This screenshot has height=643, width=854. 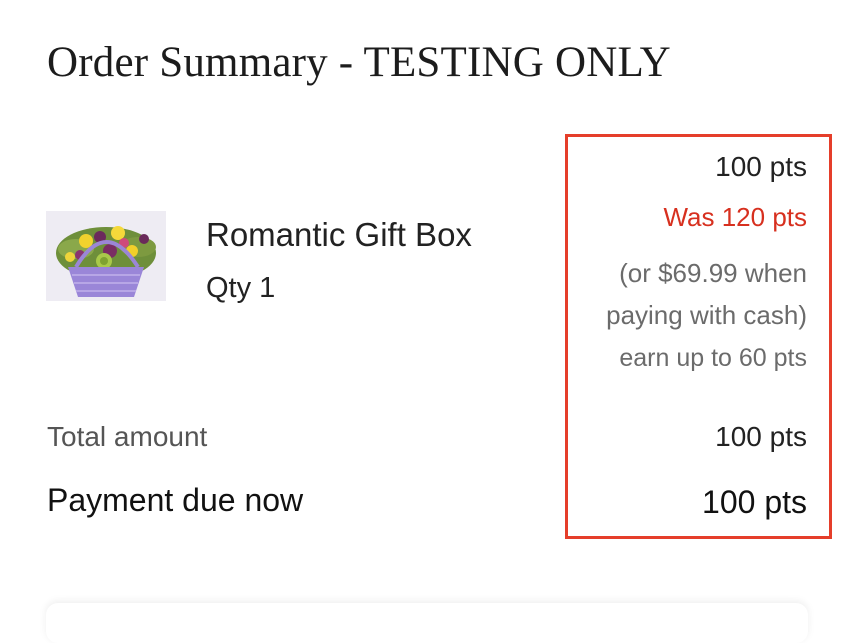 I want to click on product-quantity: Qty 1, so click(x=241, y=288).